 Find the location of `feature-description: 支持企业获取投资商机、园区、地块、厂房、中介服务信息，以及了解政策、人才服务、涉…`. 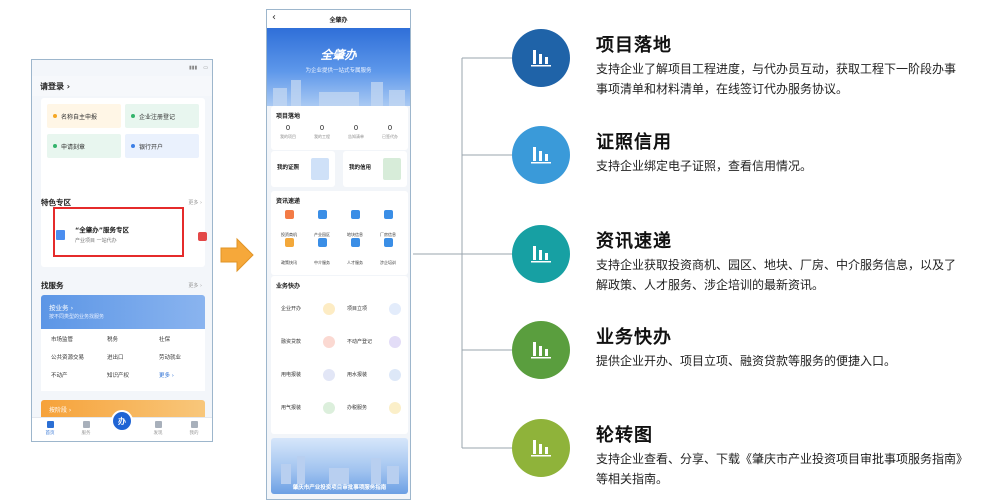

feature-description: 支持企业获取投资商机、园区、地块、厂房、中介服务信息，以及了解政策、人才服务、涉… is located at coordinates (776, 275).